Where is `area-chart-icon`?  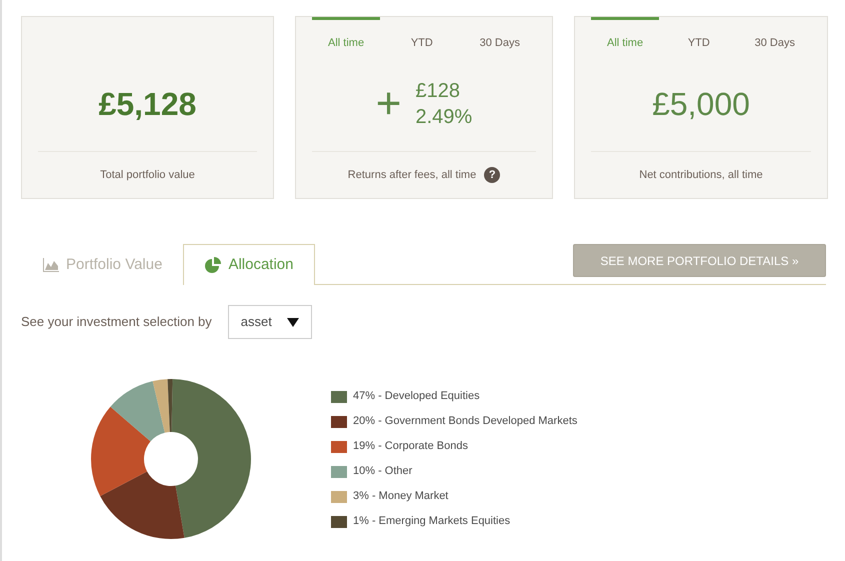 area-chart-icon is located at coordinates (51, 265).